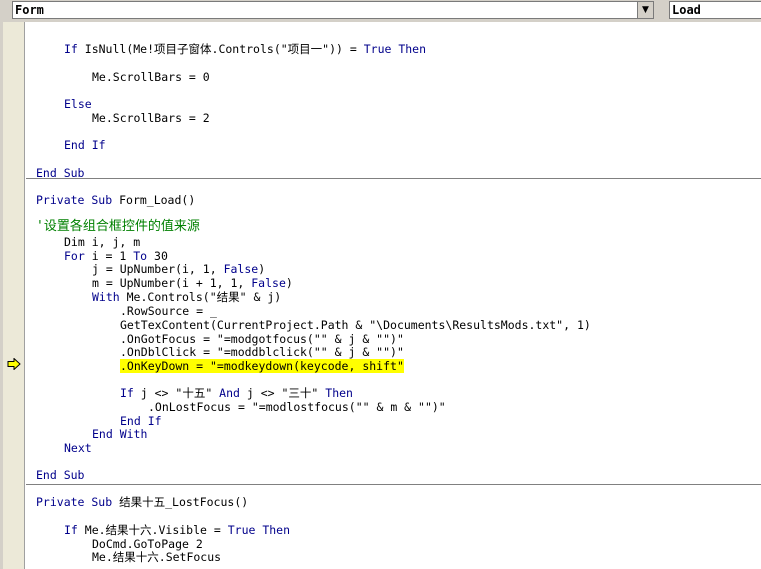  Describe the element at coordinates (120, 434) in the screenshot. I see `code-line: End With` at that location.